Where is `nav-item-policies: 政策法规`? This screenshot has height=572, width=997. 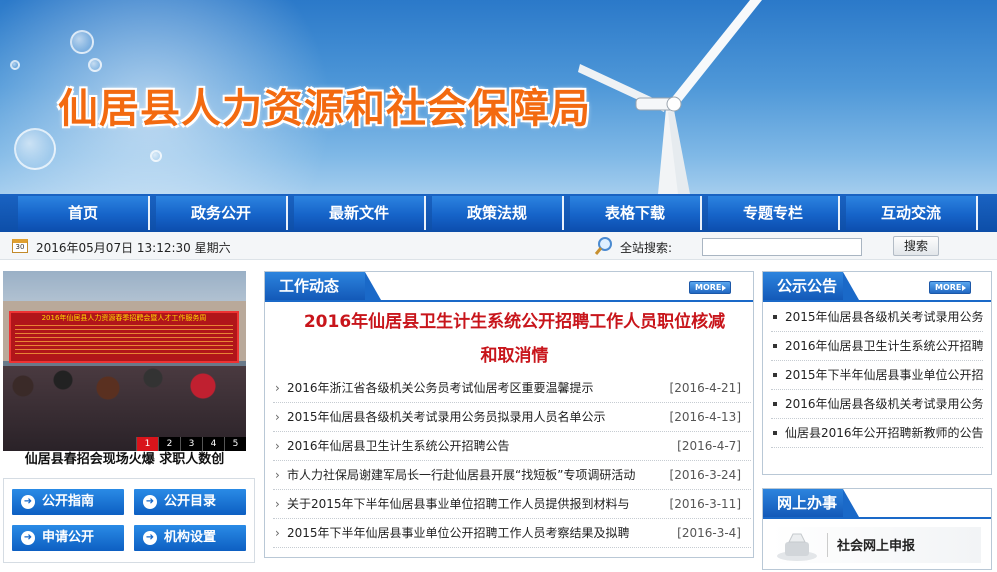 nav-item-policies: 政策法规 is located at coordinates (498, 213).